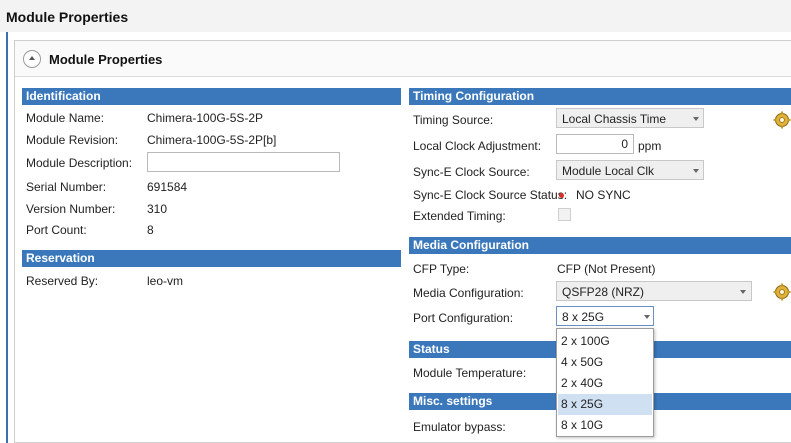 The width and height of the screenshot is (791, 443). What do you see at coordinates (614, 119) in the screenshot?
I see `timing-source-value: Local Chassis Time` at bounding box center [614, 119].